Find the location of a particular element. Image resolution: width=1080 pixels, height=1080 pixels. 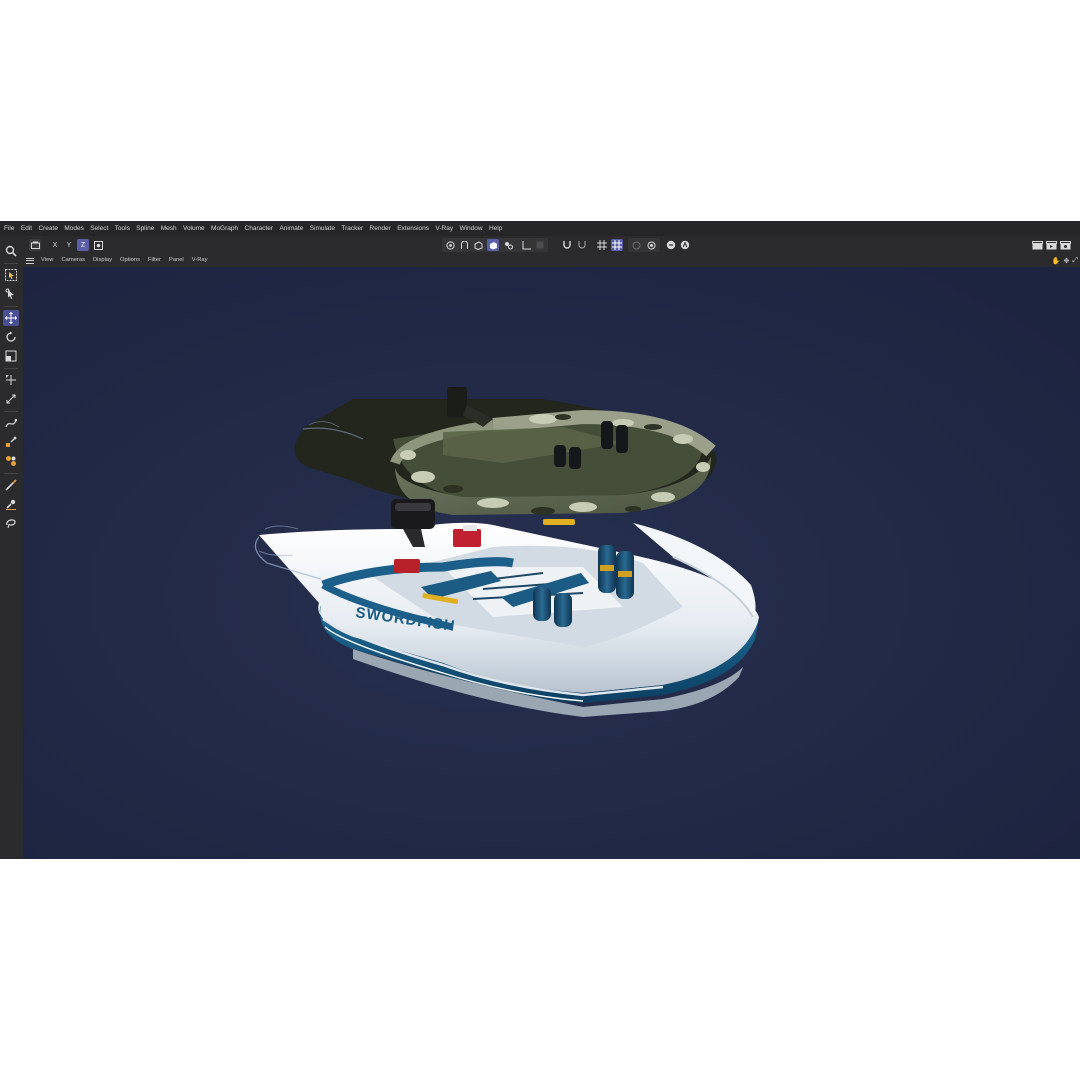

generators-button is located at coordinates (11, 461).